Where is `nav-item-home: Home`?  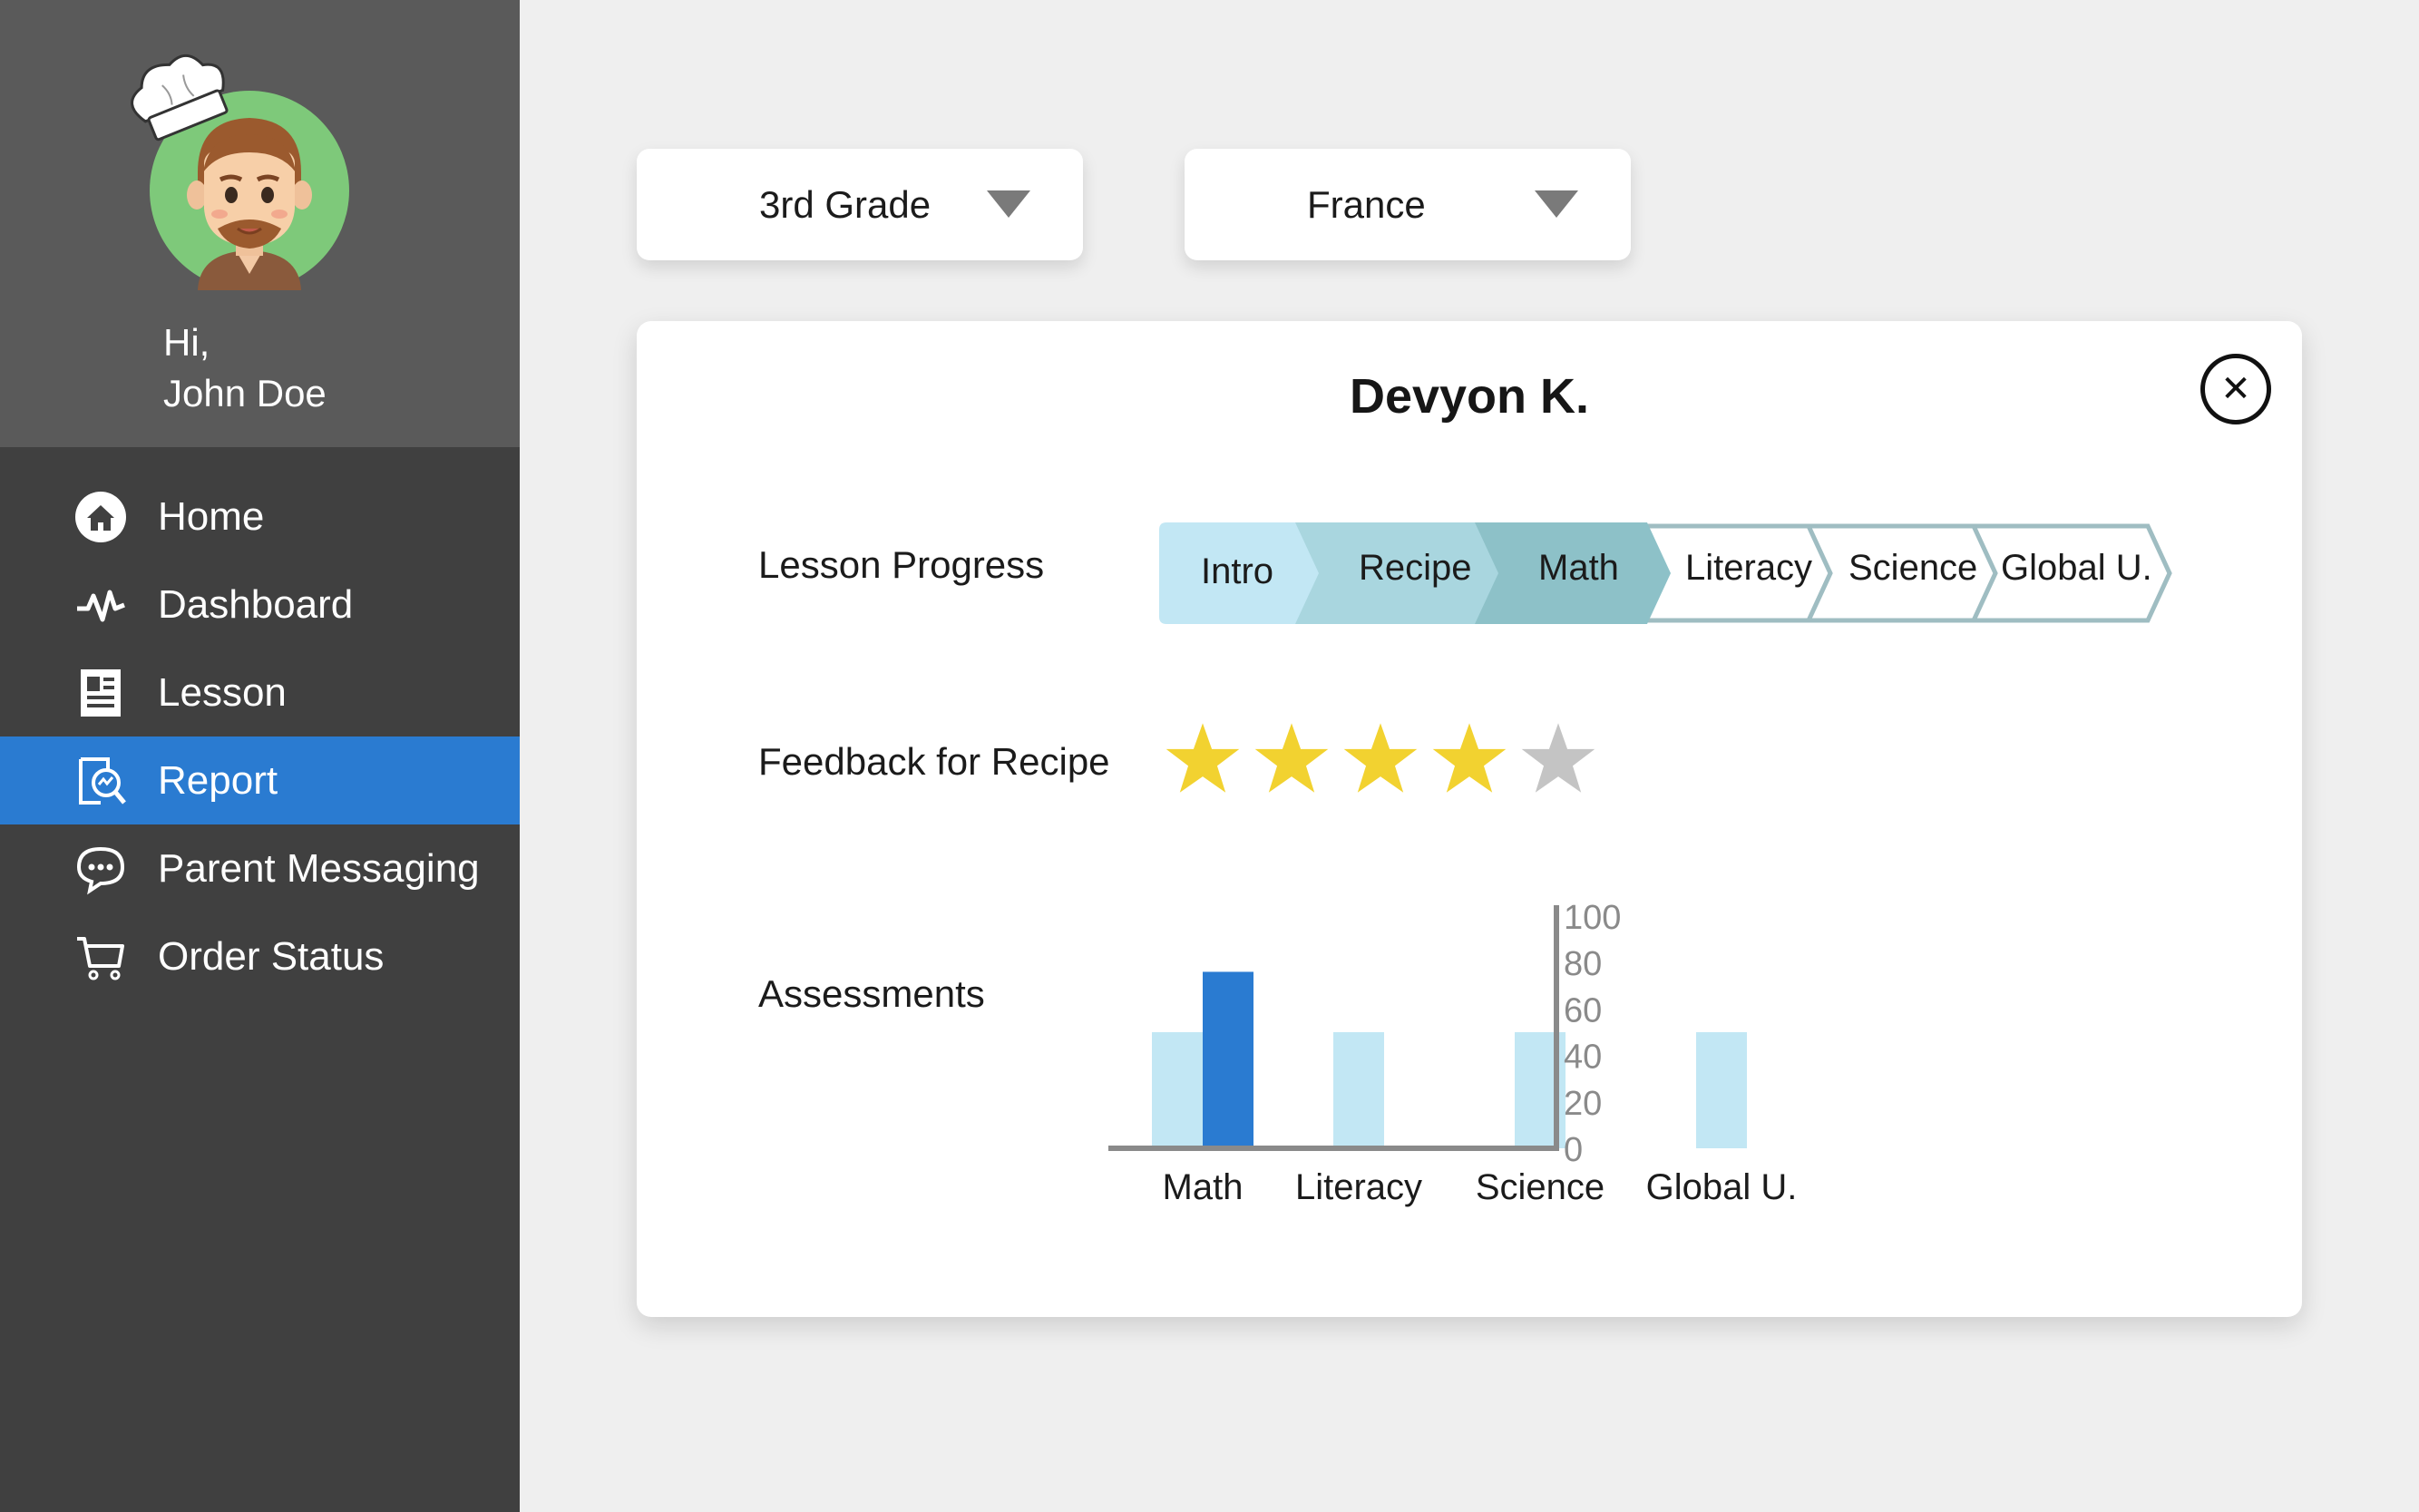
nav-item-home: Home is located at coordinates (260, 517).